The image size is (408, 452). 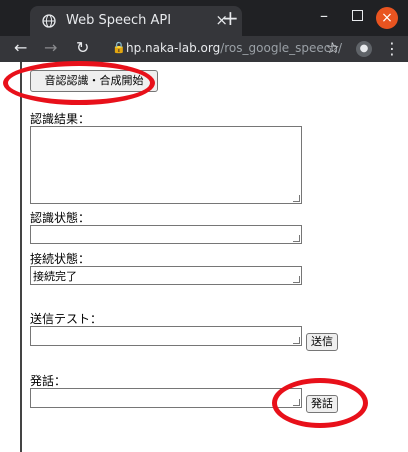 What do you see at coordinates (230, 18) in the screenshot?
I see `new-tab-button: +` at bounding box center [230, 18].